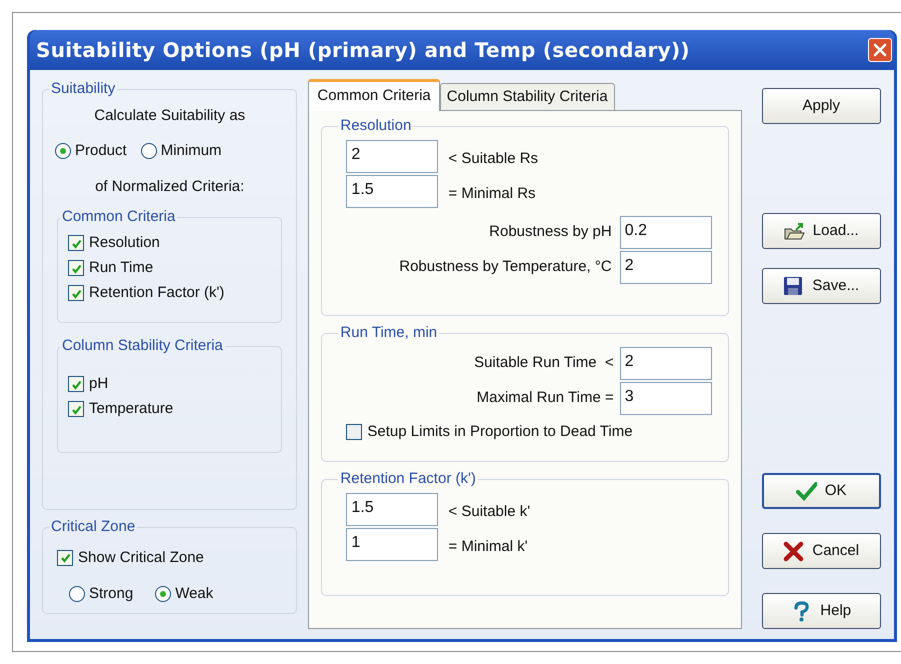 The width and height of the screenshot is (901, 664). What do you see at coordinates (156, 292) in the screenshot?
I see `checkbox-label: Retention Factor (k')` at bounding box center [156, 292].